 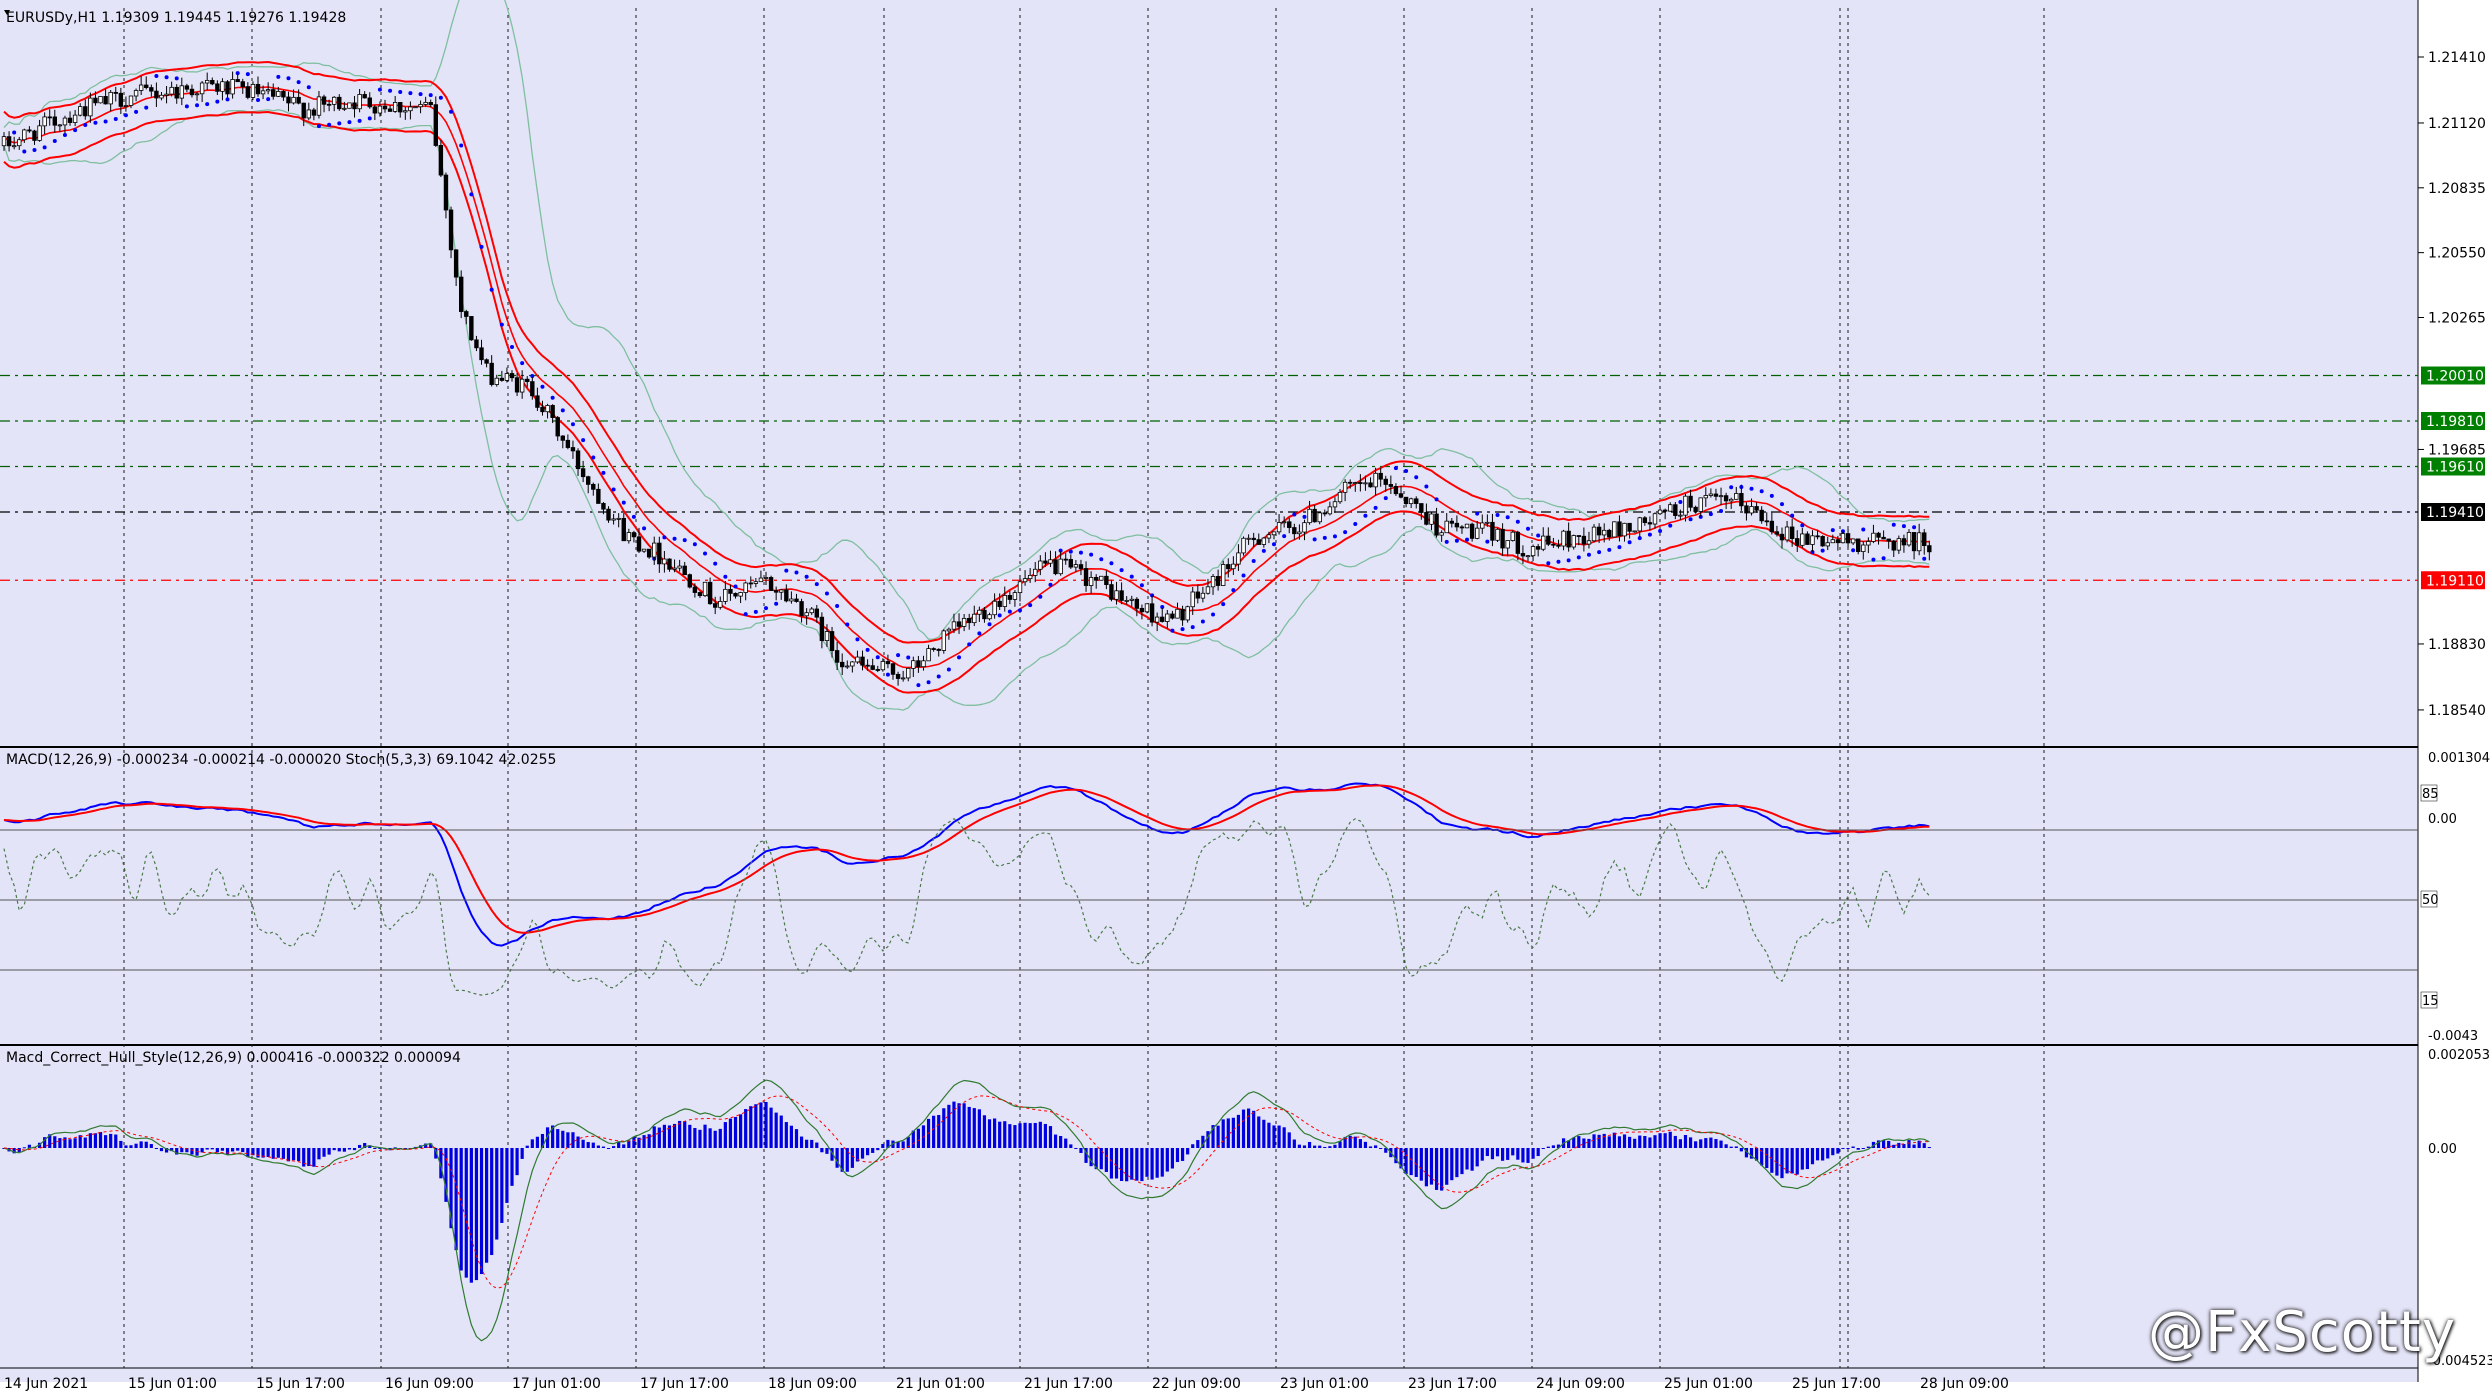 What do you see at coordinates (2457, 450) in the screenshot?
I see `y-tick-label: 1.19685` at bounding box center [2457, 450].